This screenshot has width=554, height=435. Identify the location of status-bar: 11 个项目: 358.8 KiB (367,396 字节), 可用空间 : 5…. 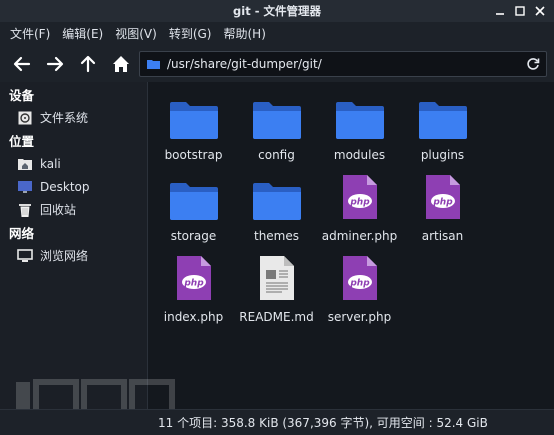
(277, 422).